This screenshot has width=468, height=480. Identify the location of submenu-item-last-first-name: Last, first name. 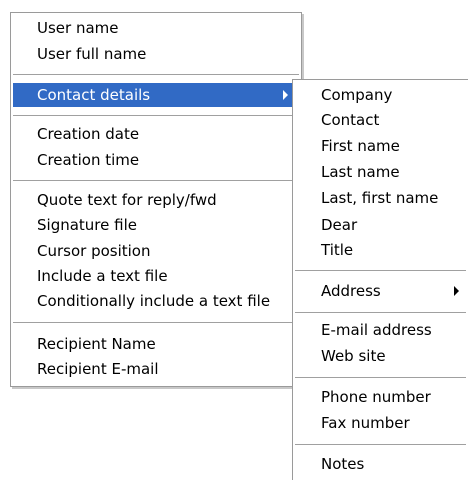
(380, 198).